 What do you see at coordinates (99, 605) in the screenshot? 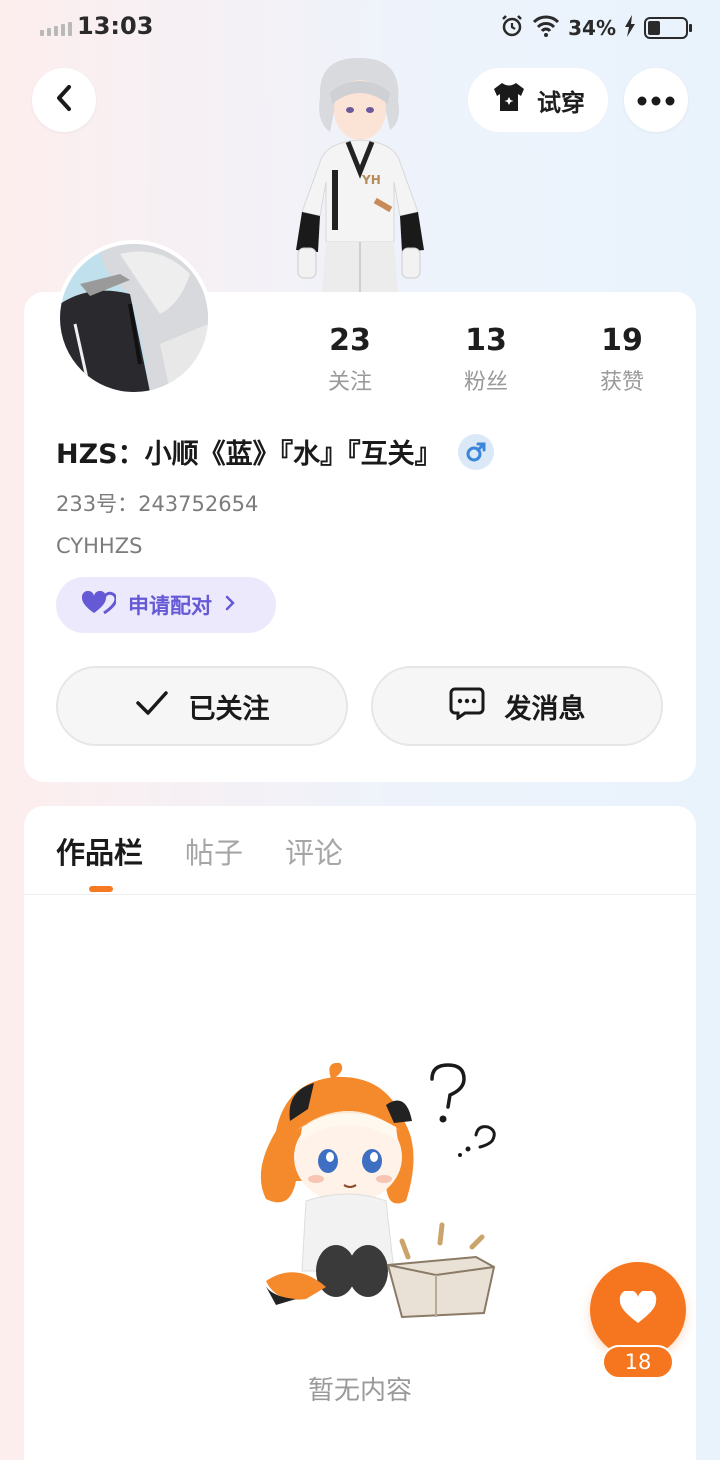
I see `double-heart-icon` at bounding box center [99, 605].